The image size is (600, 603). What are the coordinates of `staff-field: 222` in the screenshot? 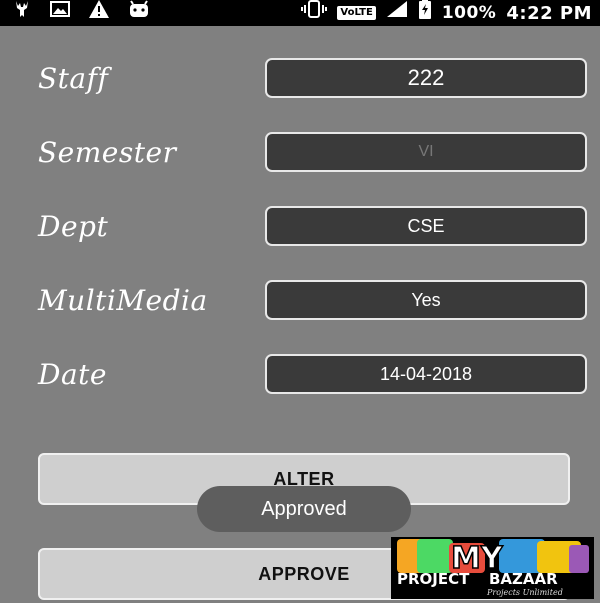 It's located at (426, 78).